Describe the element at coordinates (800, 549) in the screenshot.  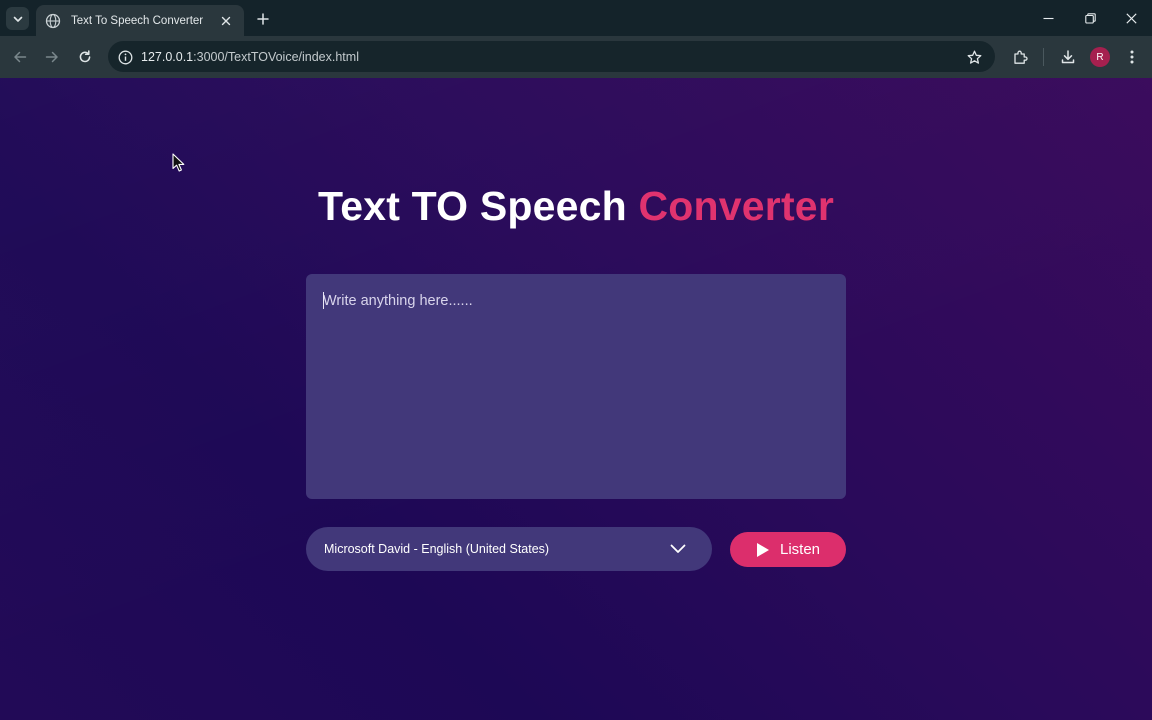
I see `listen-button-label: Listen` at that location.